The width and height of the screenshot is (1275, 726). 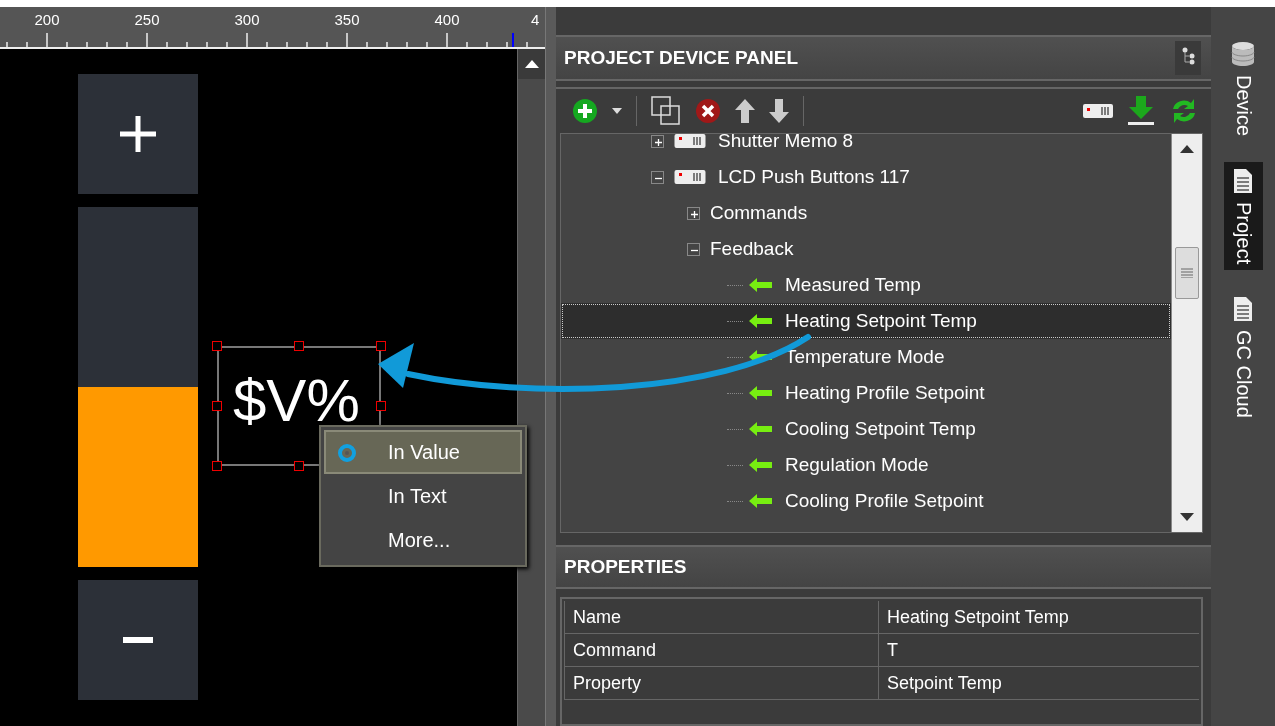 What do you see at coordinates (423, 452) in the screenshot?
I see `menu-item: In Value` at bounding box center [423, 452].